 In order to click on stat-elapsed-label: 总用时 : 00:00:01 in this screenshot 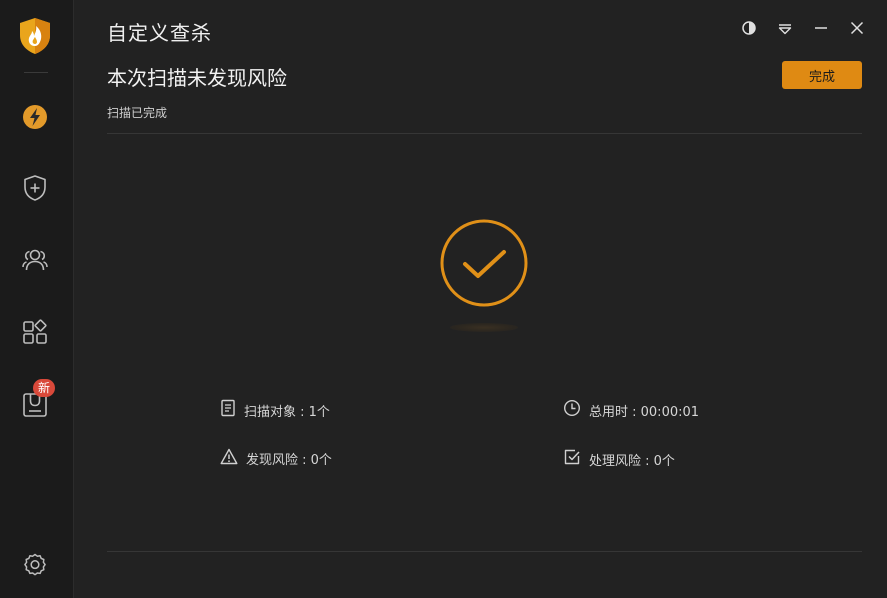, I will do `click(644, 412)`.